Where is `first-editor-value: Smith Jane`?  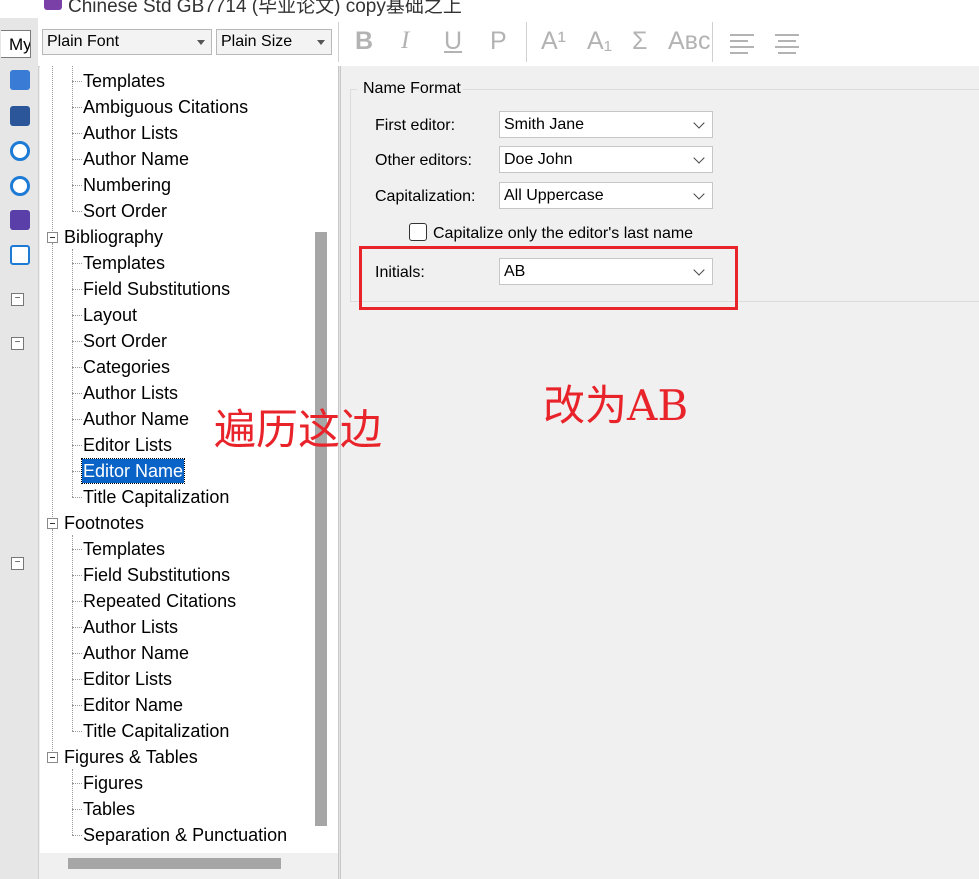
first-editor-value: Smith Jane is located at coordinates (544, 124).